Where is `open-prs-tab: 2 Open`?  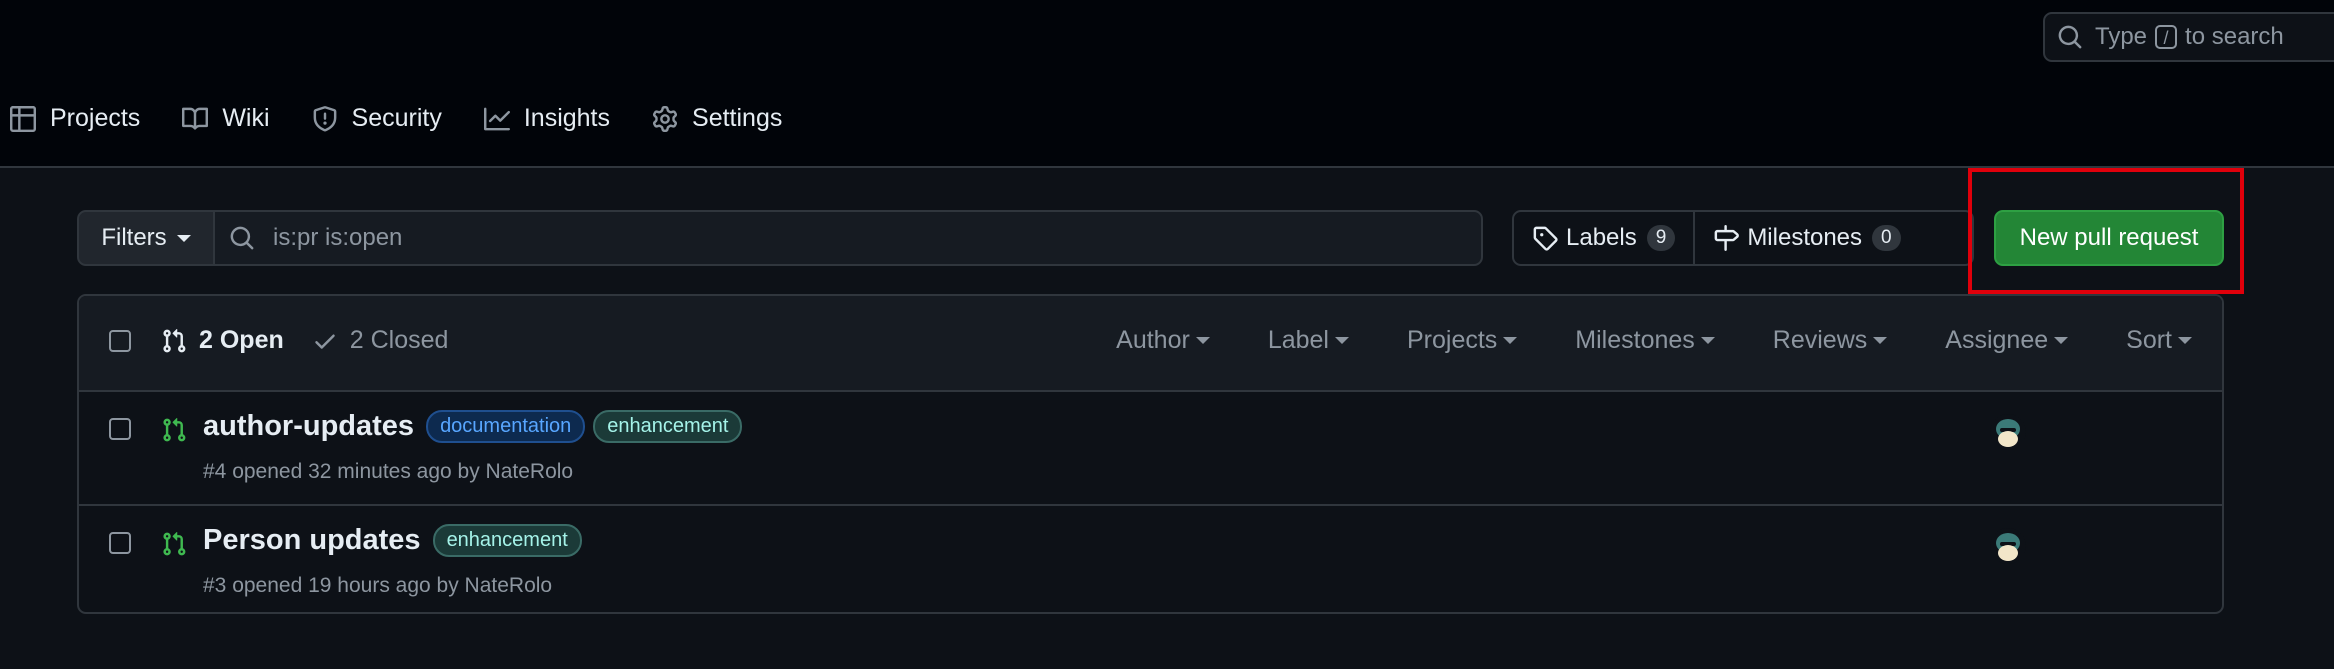
open-prs-tab: 2 Open is located at coordinates (222, 340).